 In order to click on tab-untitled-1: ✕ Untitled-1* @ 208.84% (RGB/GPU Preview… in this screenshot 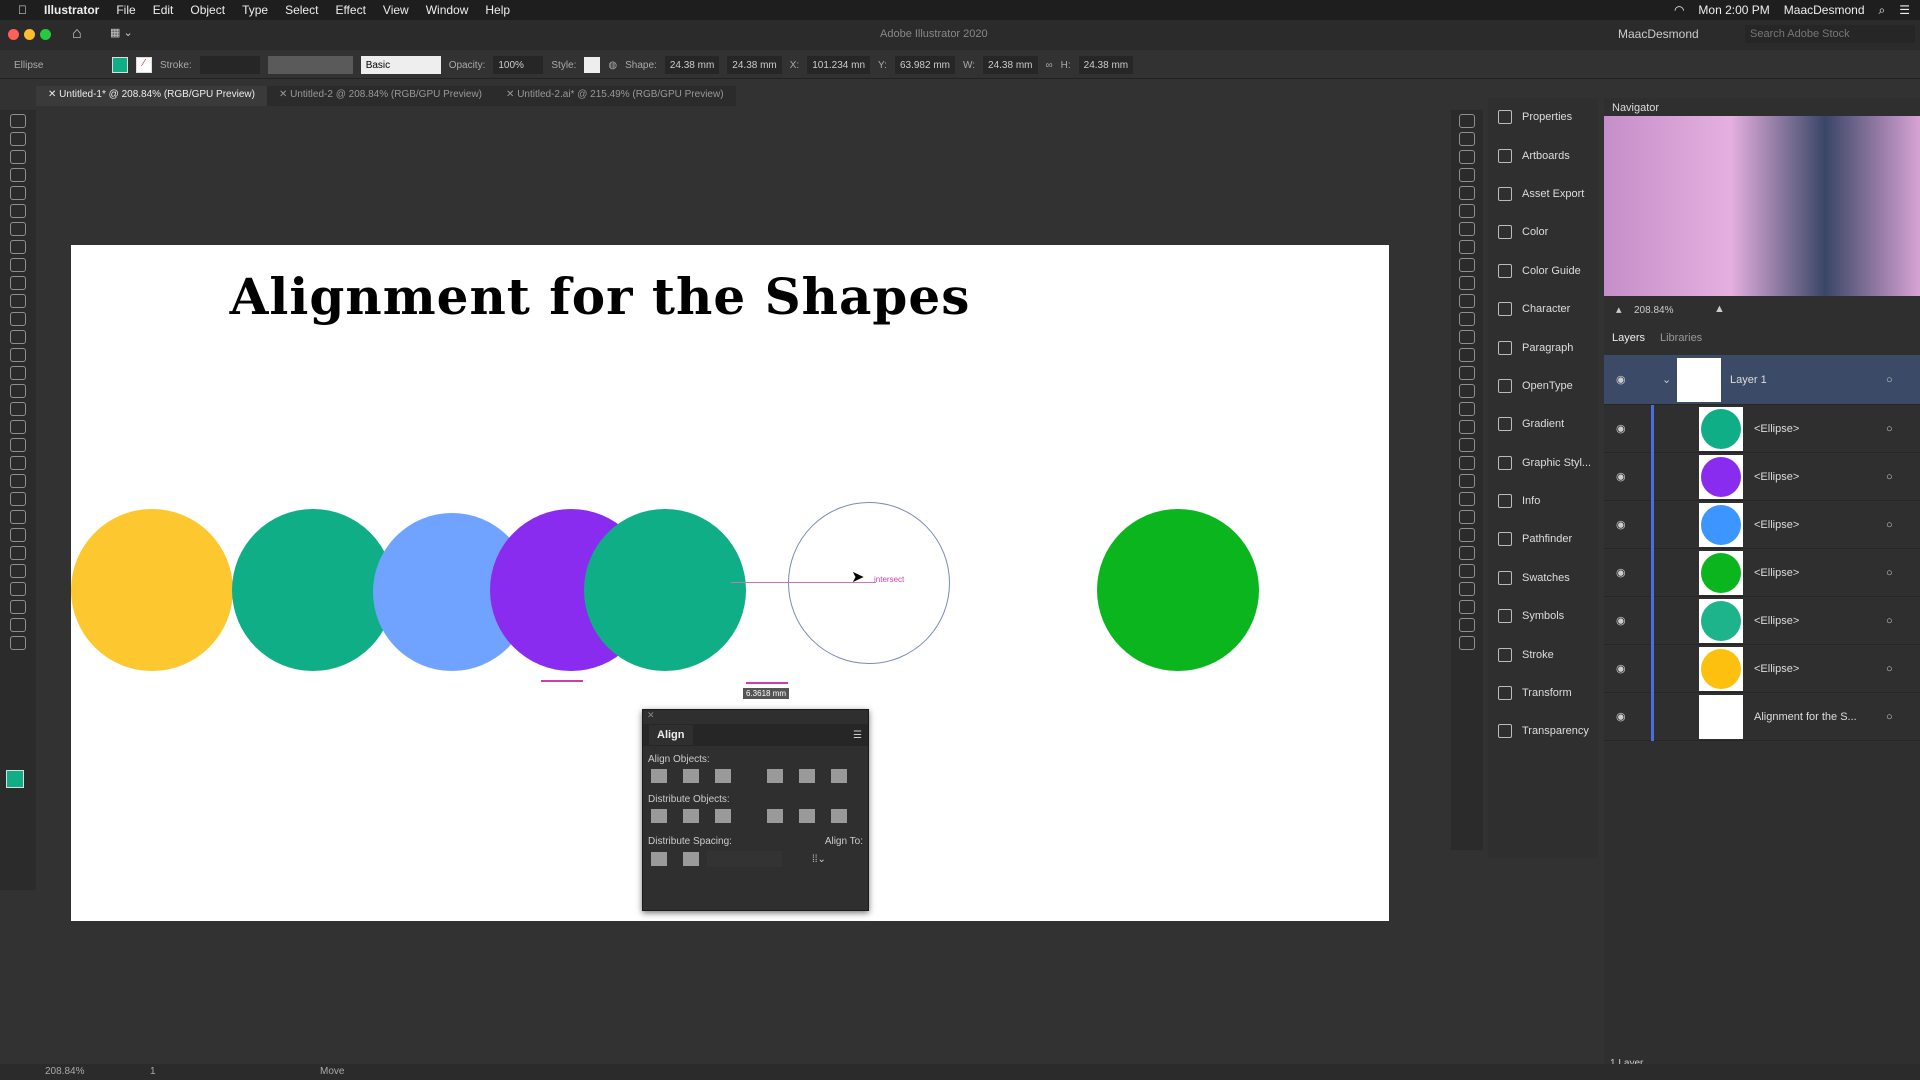, I will do `click(151, 96)`.